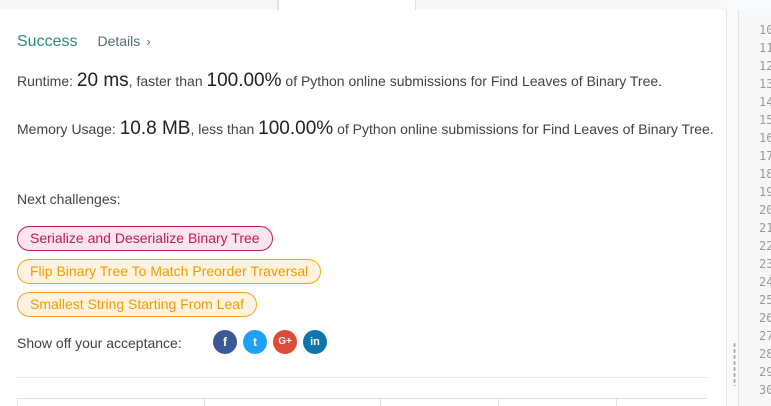  I want to click on line-number: 10, so click(765, 30).